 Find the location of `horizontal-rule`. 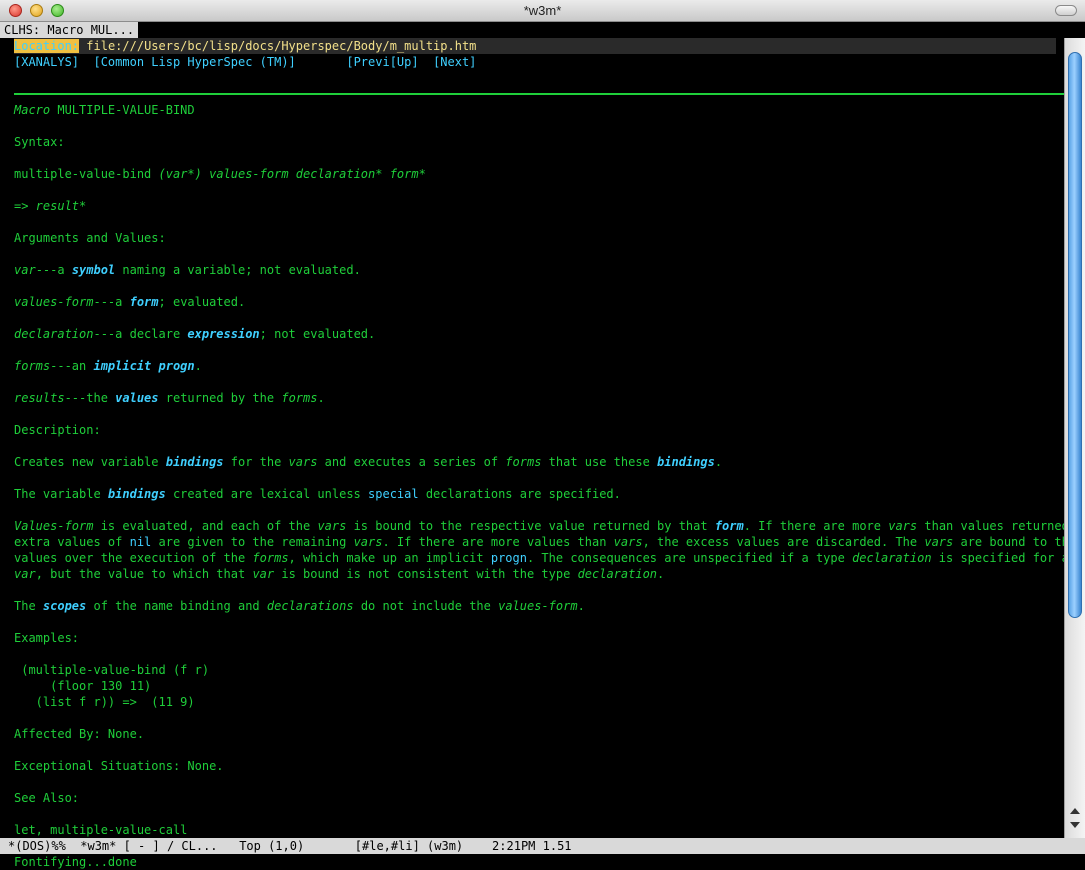

horizontal-rule is located at coordinates (539, 94).